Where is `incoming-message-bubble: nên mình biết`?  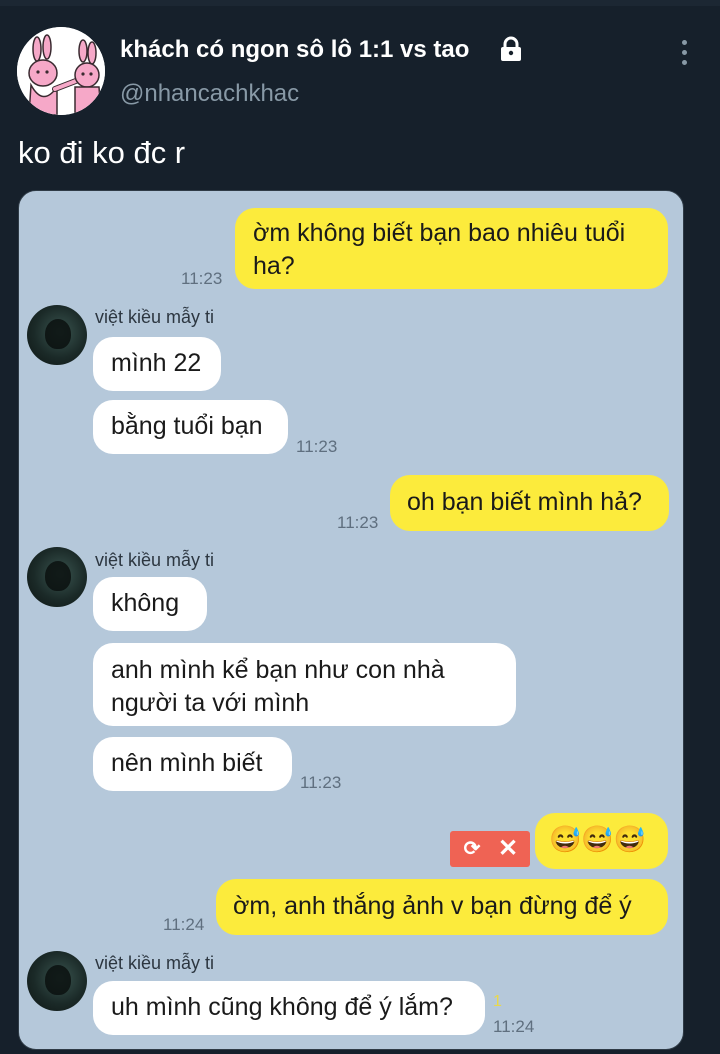
incoming-message-bubble: nên mình biết is located at coordinates (192, 764).